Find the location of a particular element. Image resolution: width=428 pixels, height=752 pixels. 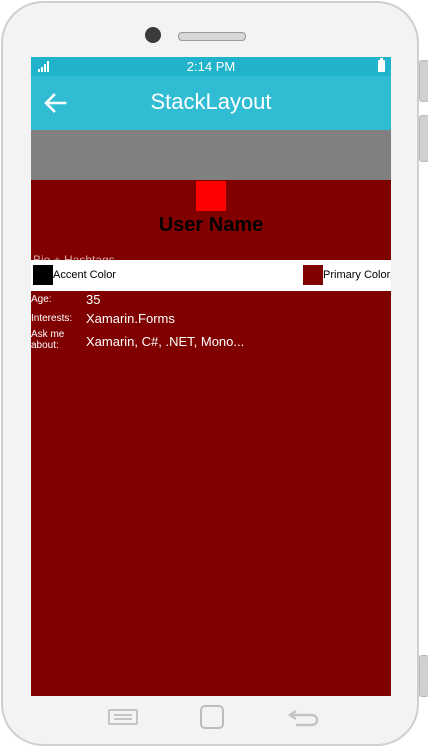

back-key-icon is located at coordinates (304, 717).